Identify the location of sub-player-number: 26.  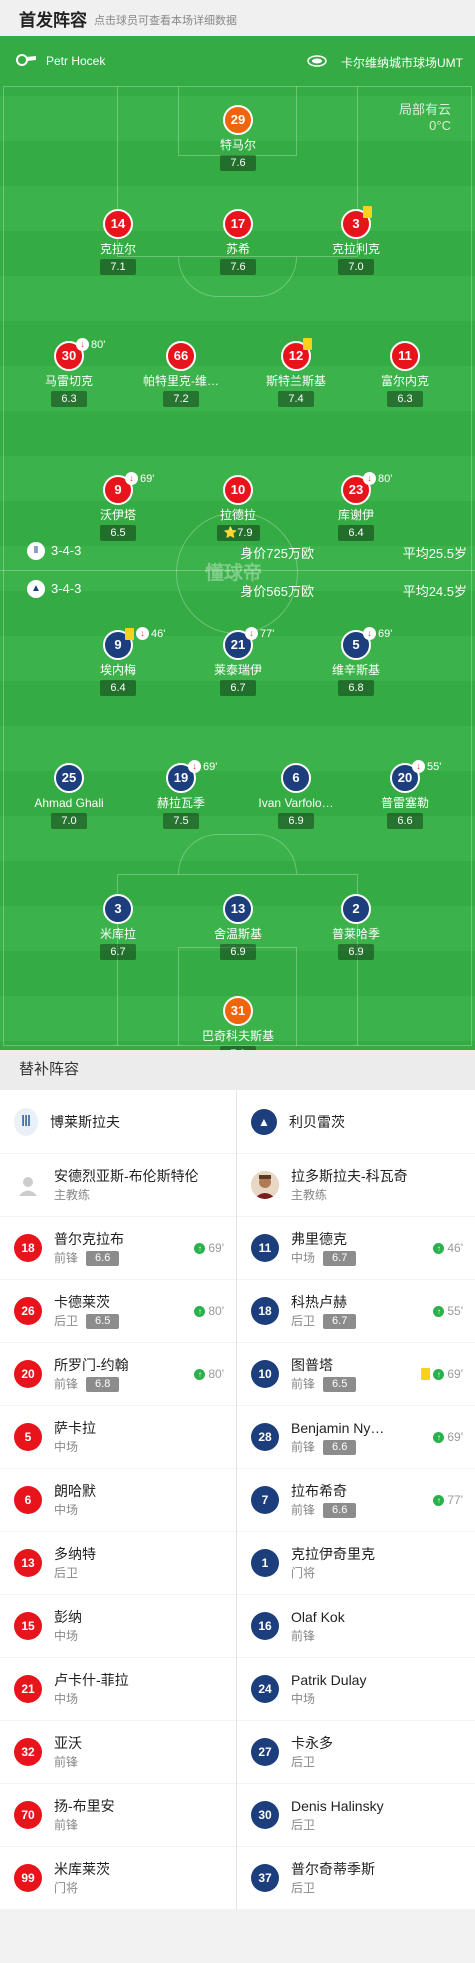
(28, 1311).